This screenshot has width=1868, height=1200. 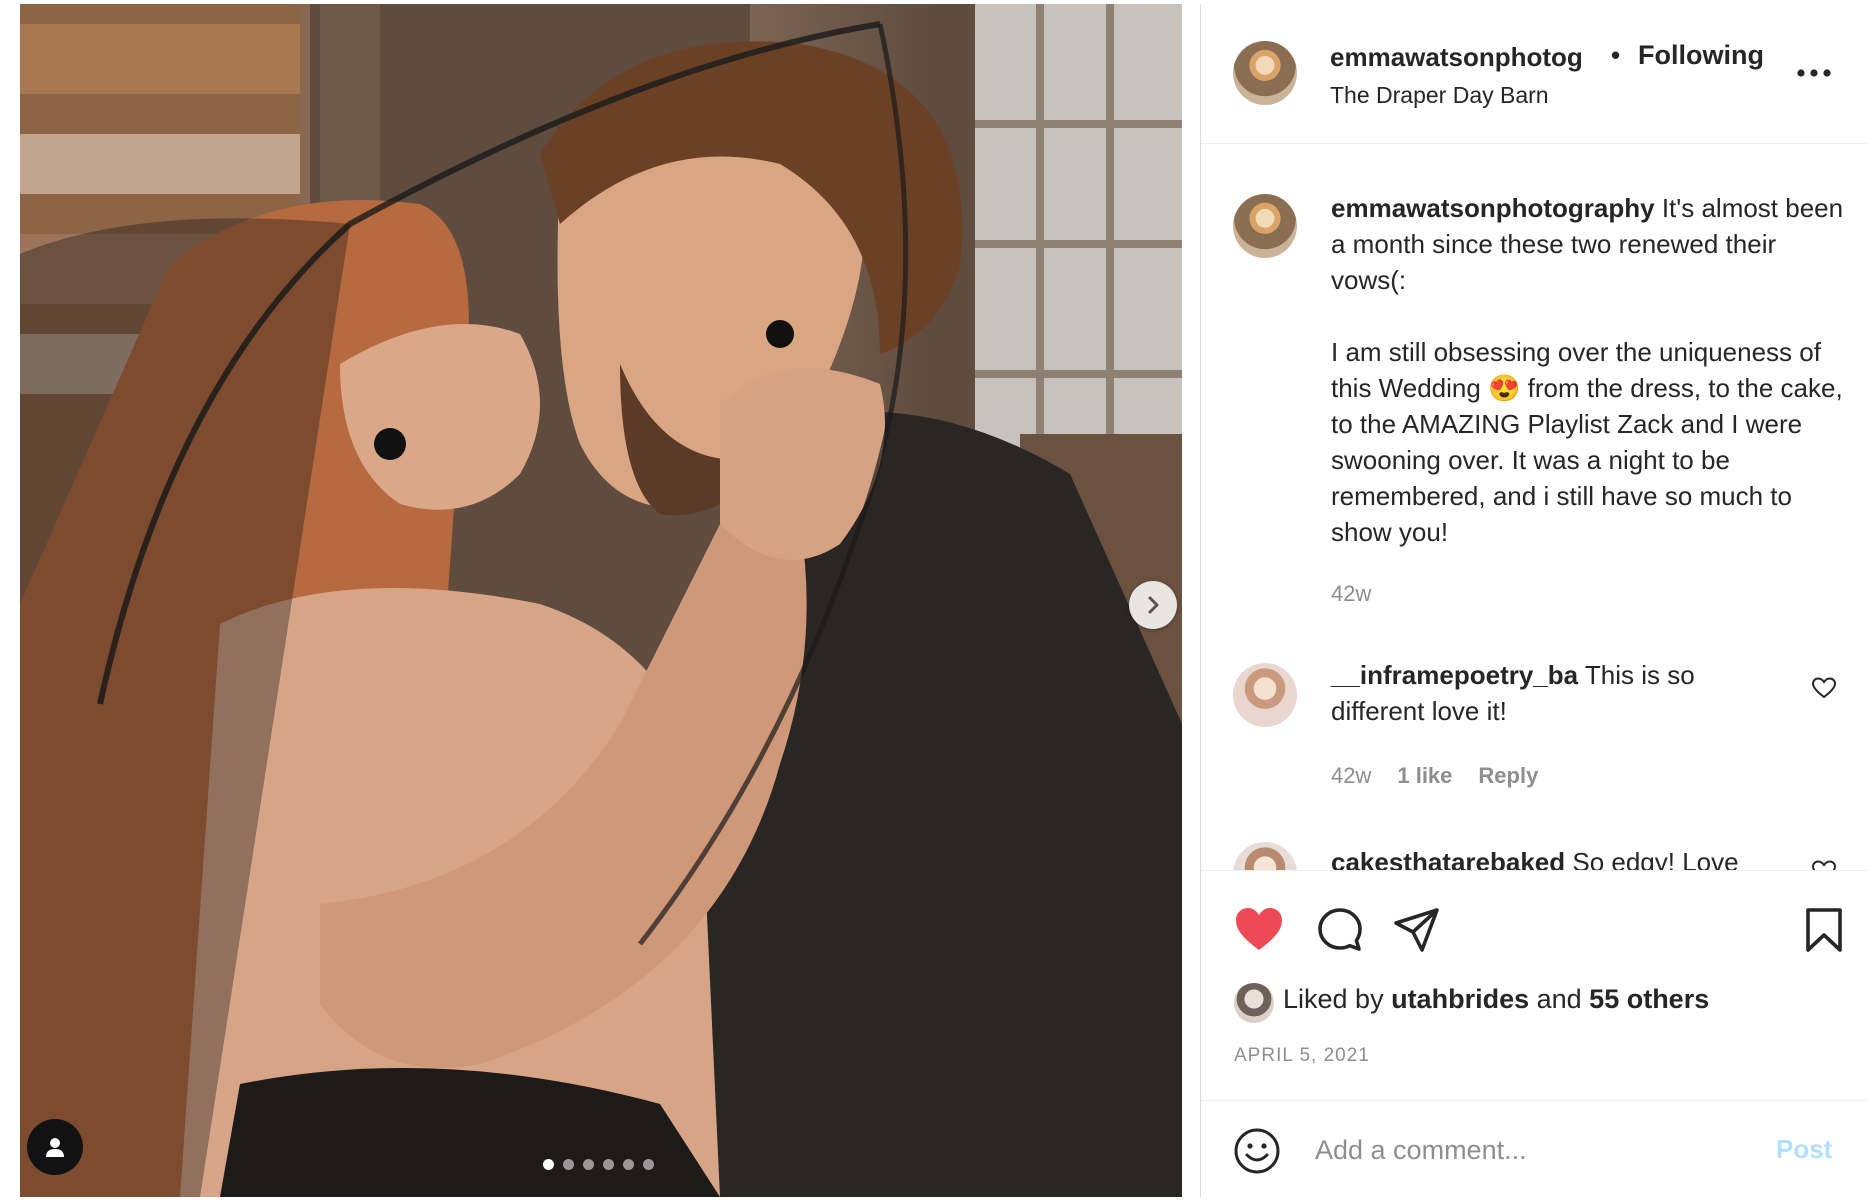 I want to click on following-button: Following, so click(x=1701, y=55).